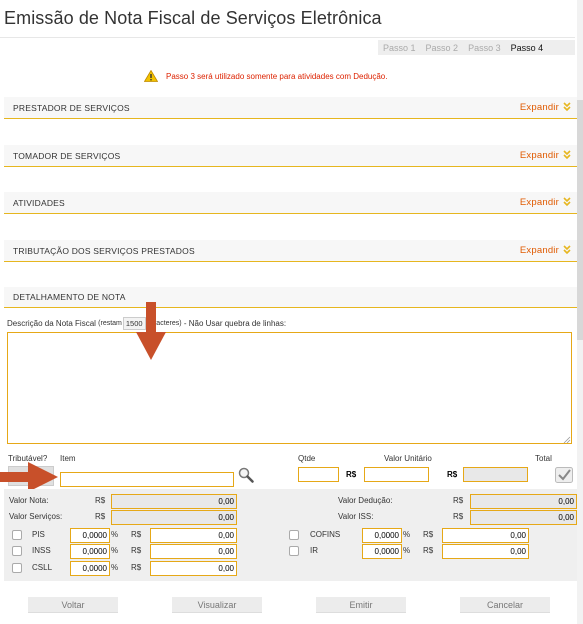 This screenshot has height=624, width=583. I want to click on section-title: TRIBUTAÇÃO DOS SERVIÇOS PRESTADOS, so click(104, 250).